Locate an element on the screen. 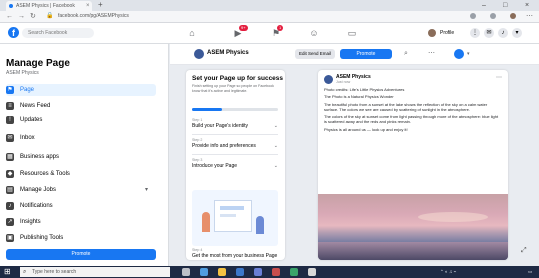  post-image is located at coordinates (413, 227).